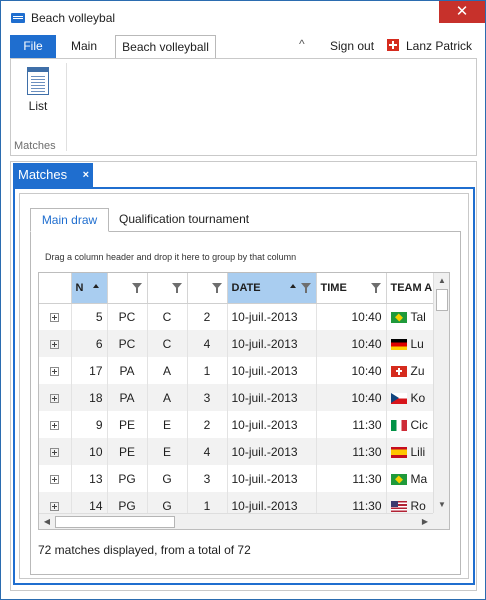 This screenshot has width=486, height=600. I want to click on close-tab-icon: ×, so click(86, 175).